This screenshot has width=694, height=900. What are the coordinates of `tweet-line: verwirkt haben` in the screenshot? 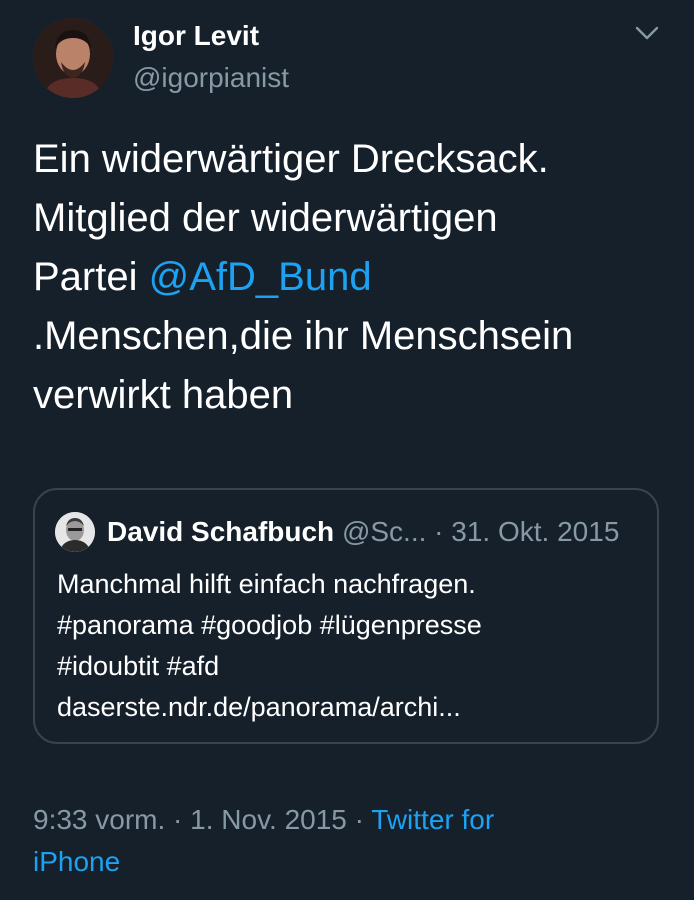 It's located at (163, 395).